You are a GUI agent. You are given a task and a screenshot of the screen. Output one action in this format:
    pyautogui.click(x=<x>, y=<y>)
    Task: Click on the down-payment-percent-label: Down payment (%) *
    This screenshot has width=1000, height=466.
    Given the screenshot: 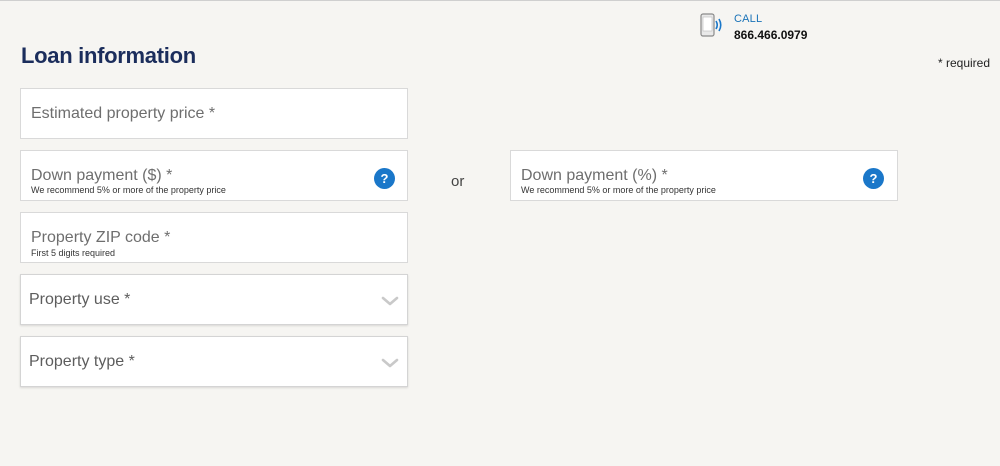 What is the action you would take?
    pyautogui.click(x=594, y=175)
    